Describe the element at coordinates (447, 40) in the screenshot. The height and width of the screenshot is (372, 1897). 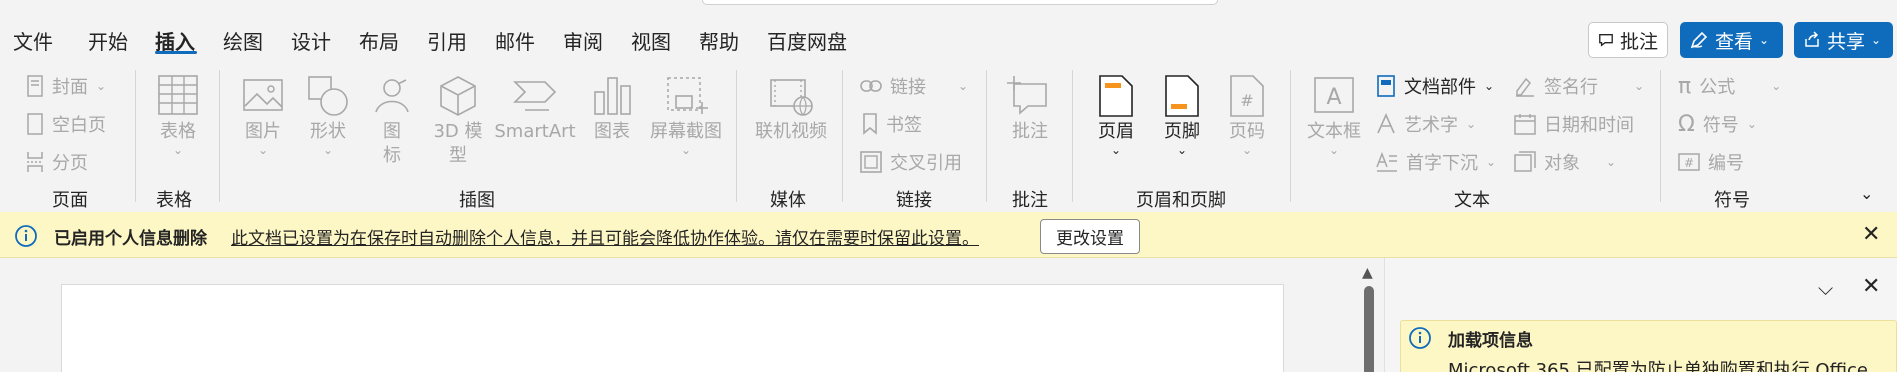
I see `tab-references: 引用` at that location.